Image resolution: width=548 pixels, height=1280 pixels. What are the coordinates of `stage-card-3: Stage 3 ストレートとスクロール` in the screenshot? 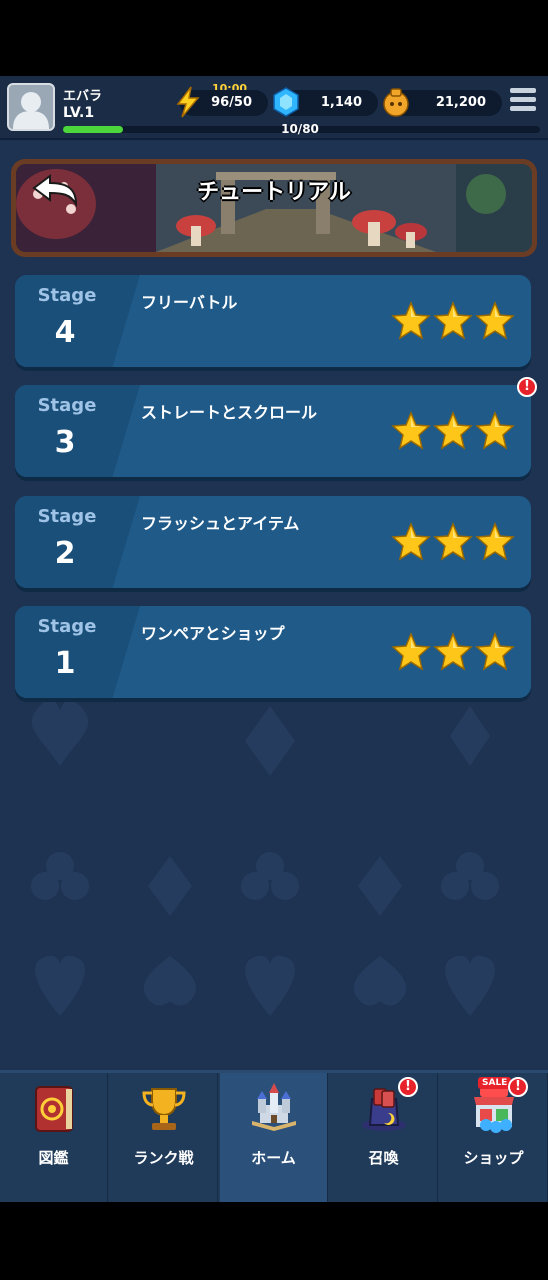 It's located at (273, 431).